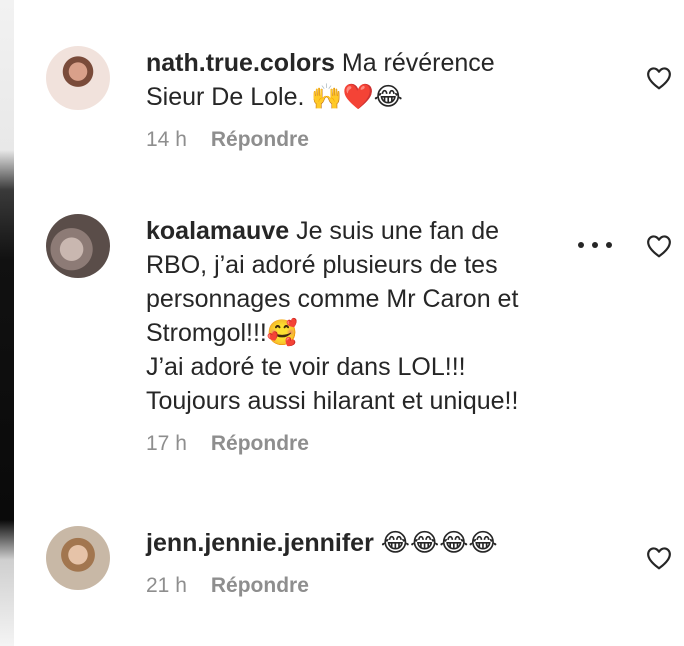 The width and height of the screenshot is (684, 646). I want to click on comment-username: nath.true.colors, so click(240, 63).